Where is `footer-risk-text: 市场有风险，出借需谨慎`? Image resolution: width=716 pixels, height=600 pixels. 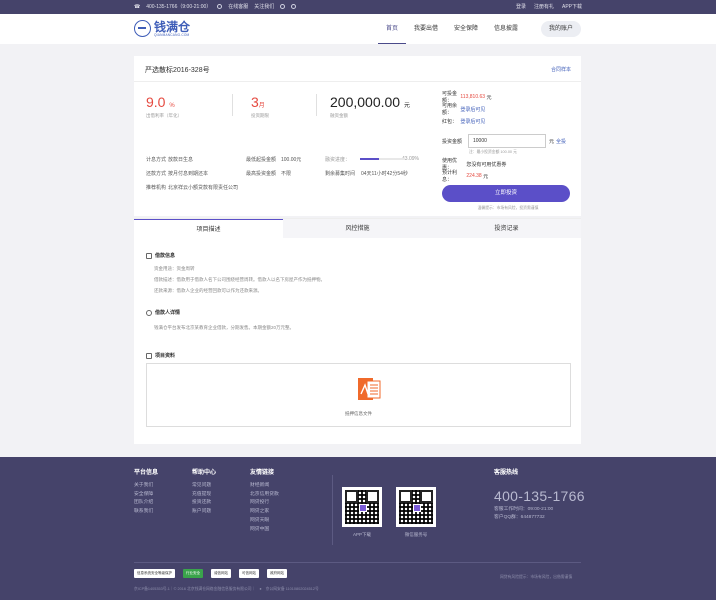 footer-risk-text: 市场有风险，出借需谨慎 is located at coordinates (551, 577).